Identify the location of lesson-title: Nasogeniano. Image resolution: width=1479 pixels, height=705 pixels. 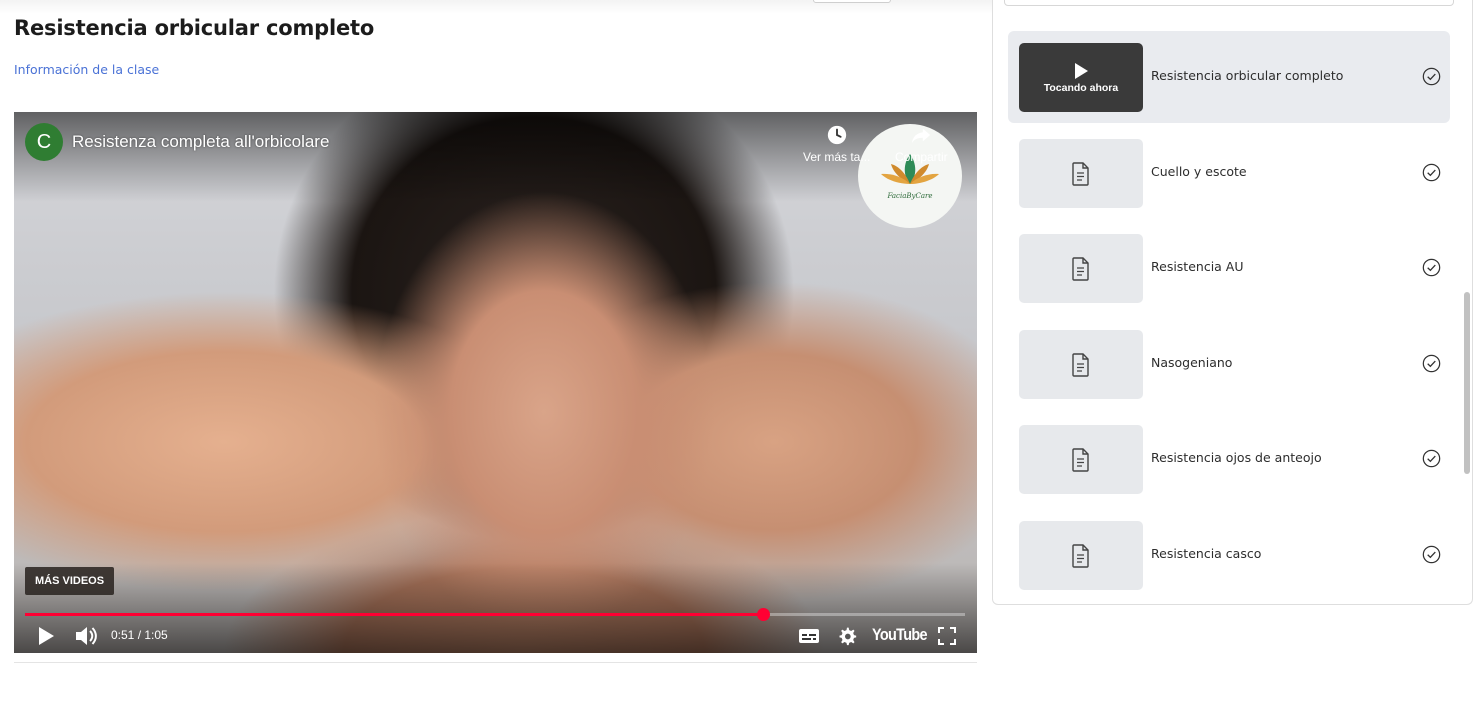
(1191, 362).